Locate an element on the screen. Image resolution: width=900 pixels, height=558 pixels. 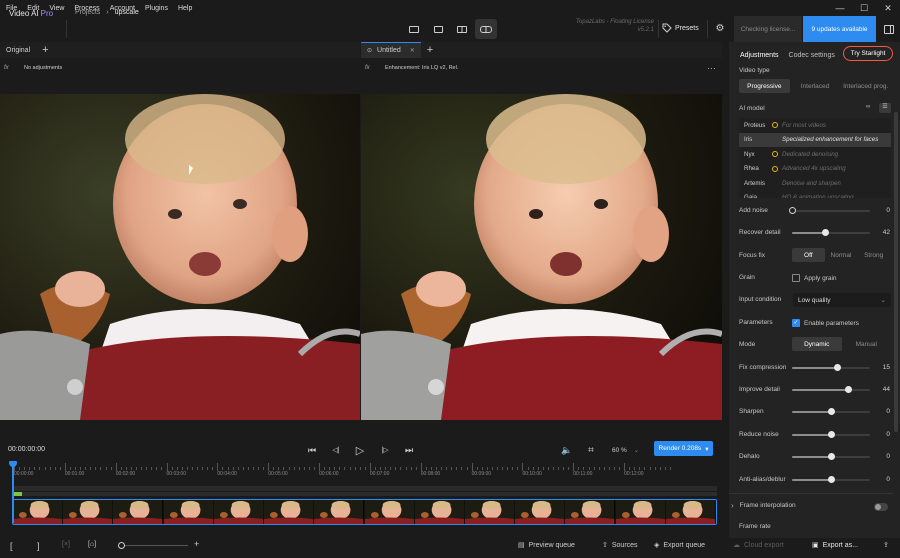
focus-fix-off: Off is located at coordinates (808, 255).